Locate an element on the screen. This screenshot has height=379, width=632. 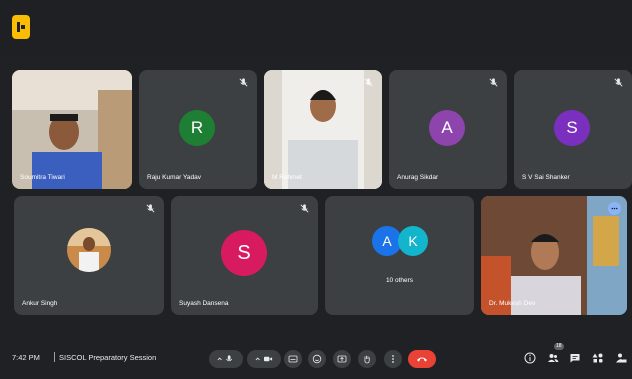
avatar-initial: R is located at coordinates (197, 127).